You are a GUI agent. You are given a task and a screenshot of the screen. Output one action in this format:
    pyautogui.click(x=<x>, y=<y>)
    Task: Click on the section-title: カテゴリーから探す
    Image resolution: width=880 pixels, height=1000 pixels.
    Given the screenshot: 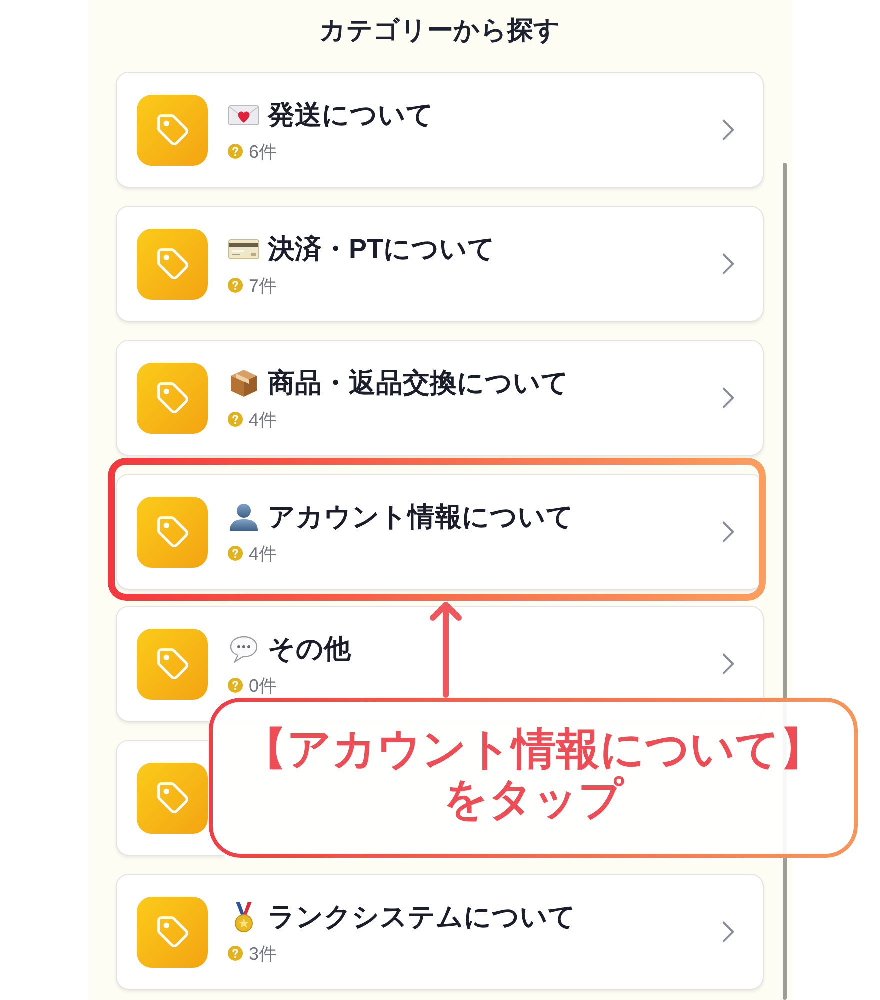 What is the action you would take?
    pyautogui.click(x=440, y=30)
    